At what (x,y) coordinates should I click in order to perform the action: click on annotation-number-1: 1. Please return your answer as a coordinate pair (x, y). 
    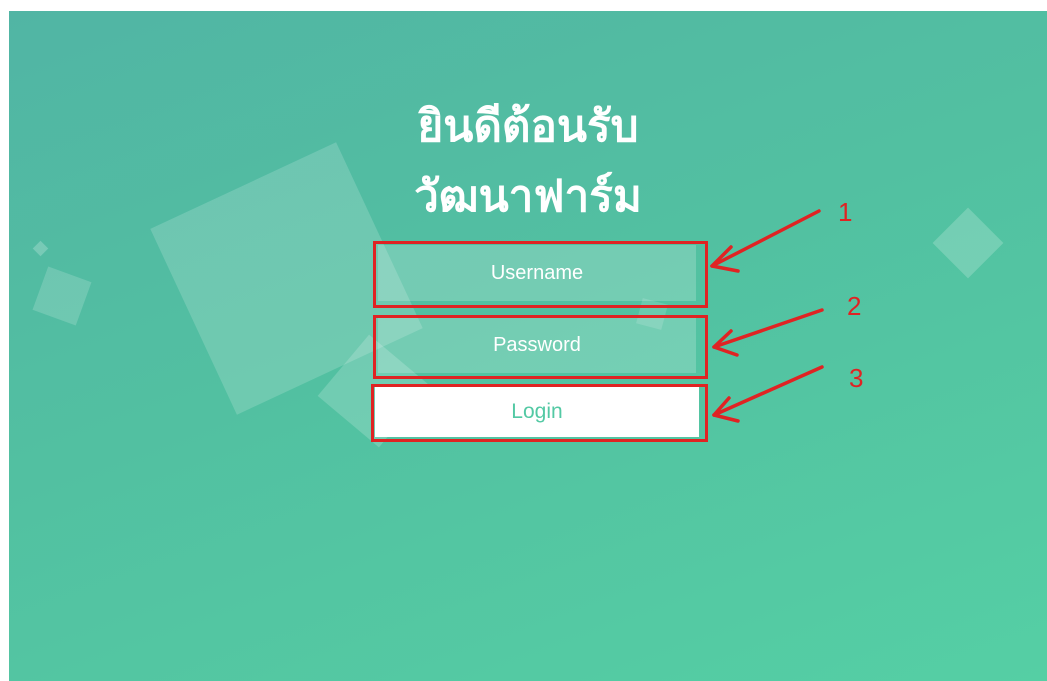
    Looking at the image, I should click on (845, 212).